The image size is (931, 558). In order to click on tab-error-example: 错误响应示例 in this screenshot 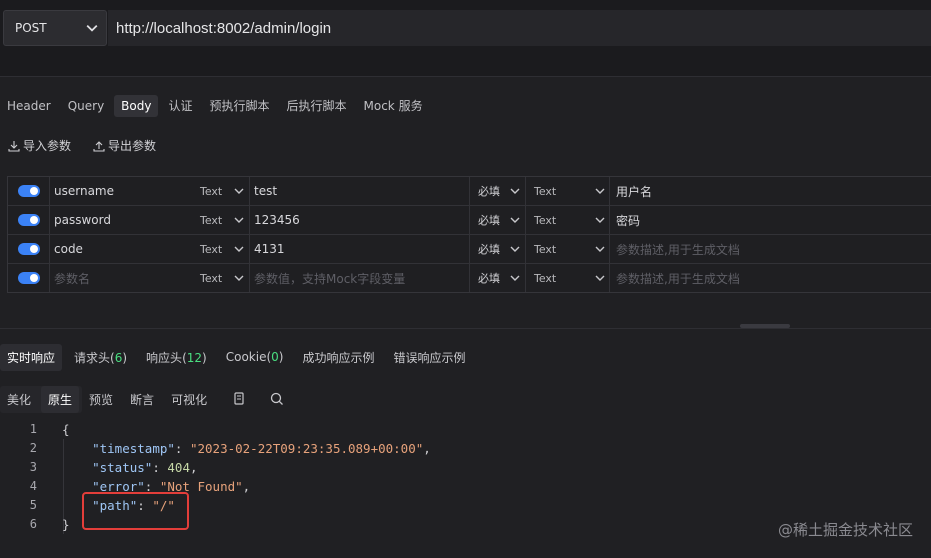, I will do `click(429, 357)`.